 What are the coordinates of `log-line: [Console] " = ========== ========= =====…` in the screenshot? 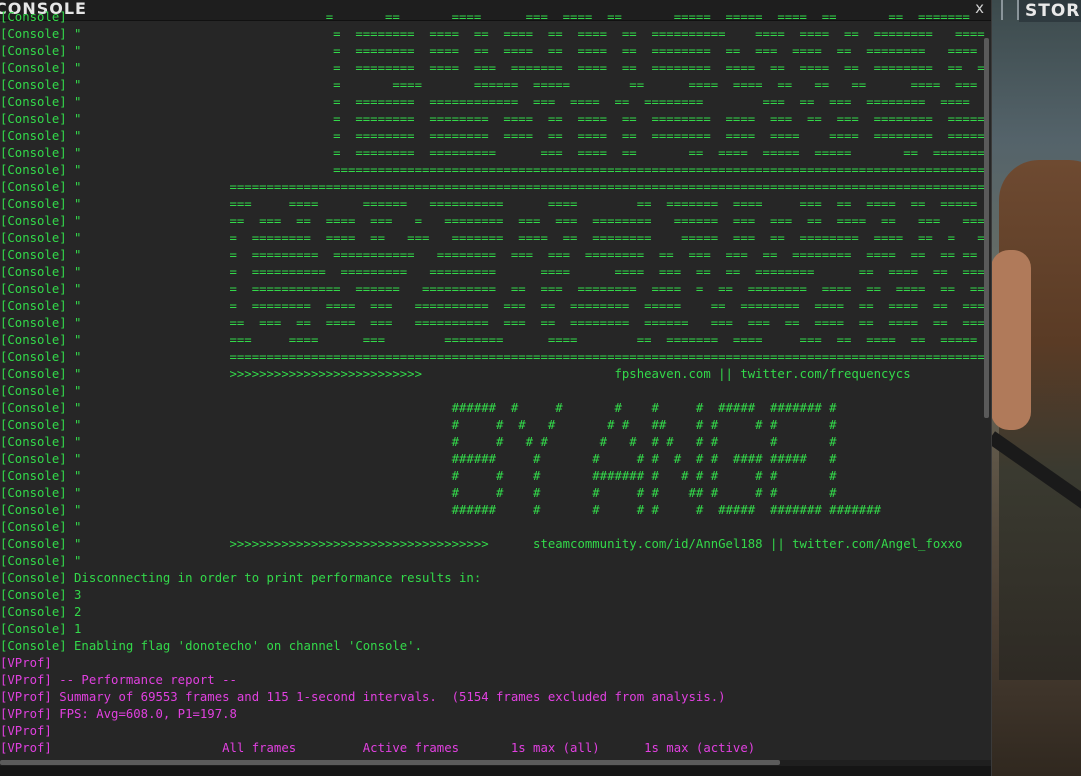 It's located at (492, 272).